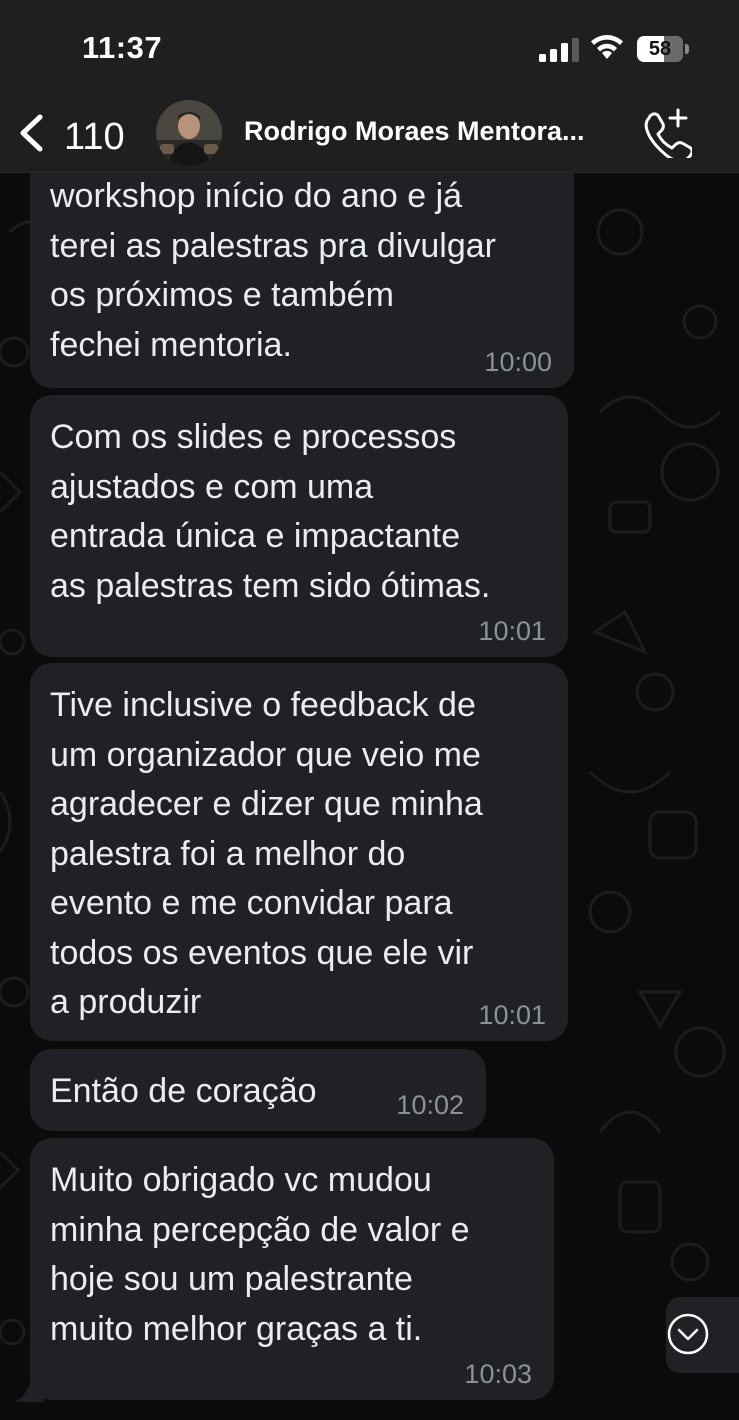 The width and height of the screenshot is (739, 1420). What do you see at coordinates (369, 48) in the screenshot?
I see `status-bar: 11:37 58` at bounding box center [369, 48].